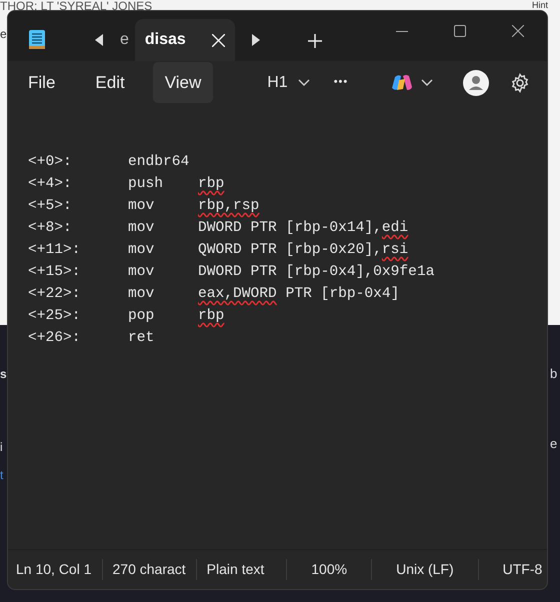  Describe the element at coordinates (50, 228) in the screenshot. I see `line-offset: <+8>:` at that location.